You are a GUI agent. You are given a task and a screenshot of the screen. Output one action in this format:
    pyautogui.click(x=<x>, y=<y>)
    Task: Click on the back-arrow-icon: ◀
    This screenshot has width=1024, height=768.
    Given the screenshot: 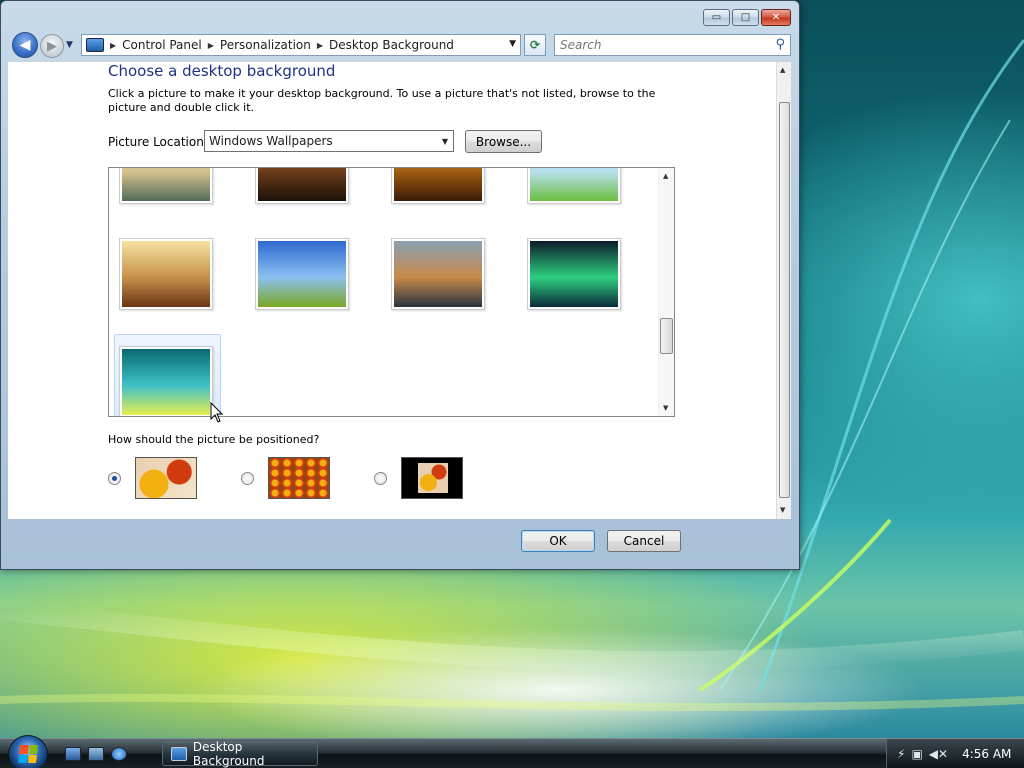 What is the action you would take?
    pyautogui.click(x=25, y=45)
    